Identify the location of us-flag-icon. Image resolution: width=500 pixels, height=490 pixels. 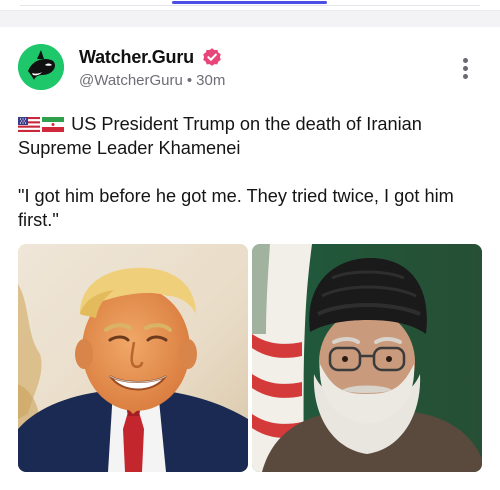
(29, 124).